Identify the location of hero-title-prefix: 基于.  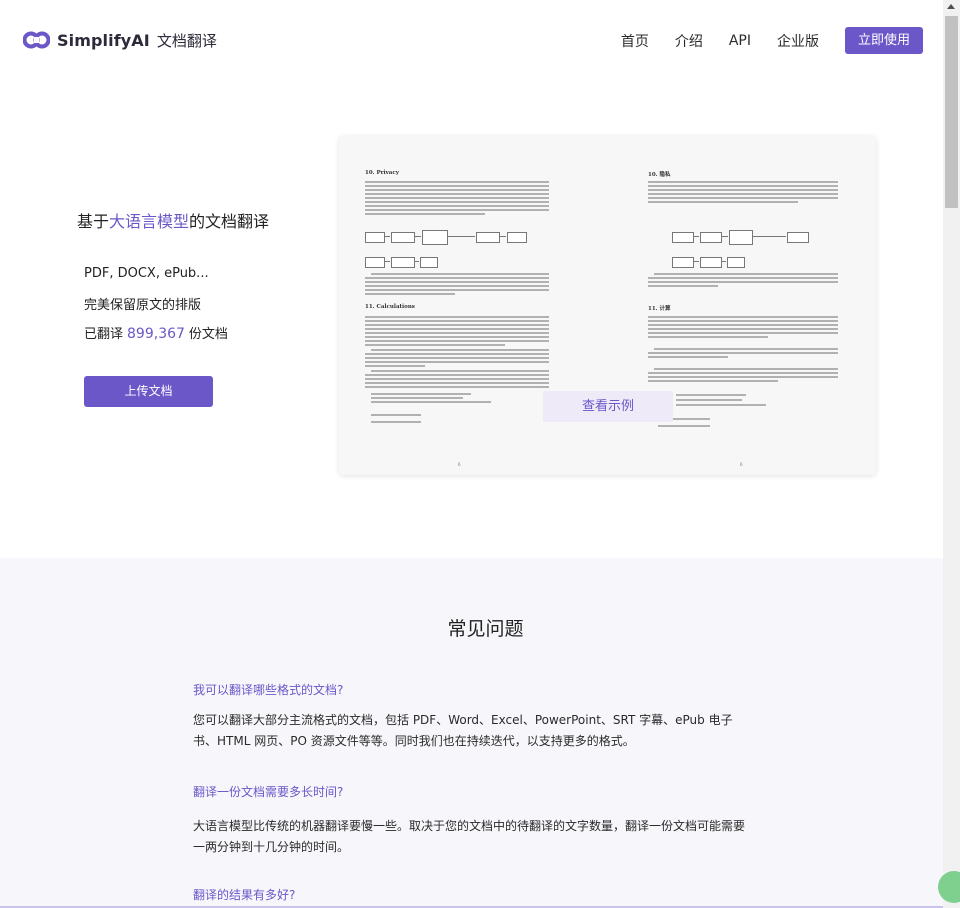
(93, 221).